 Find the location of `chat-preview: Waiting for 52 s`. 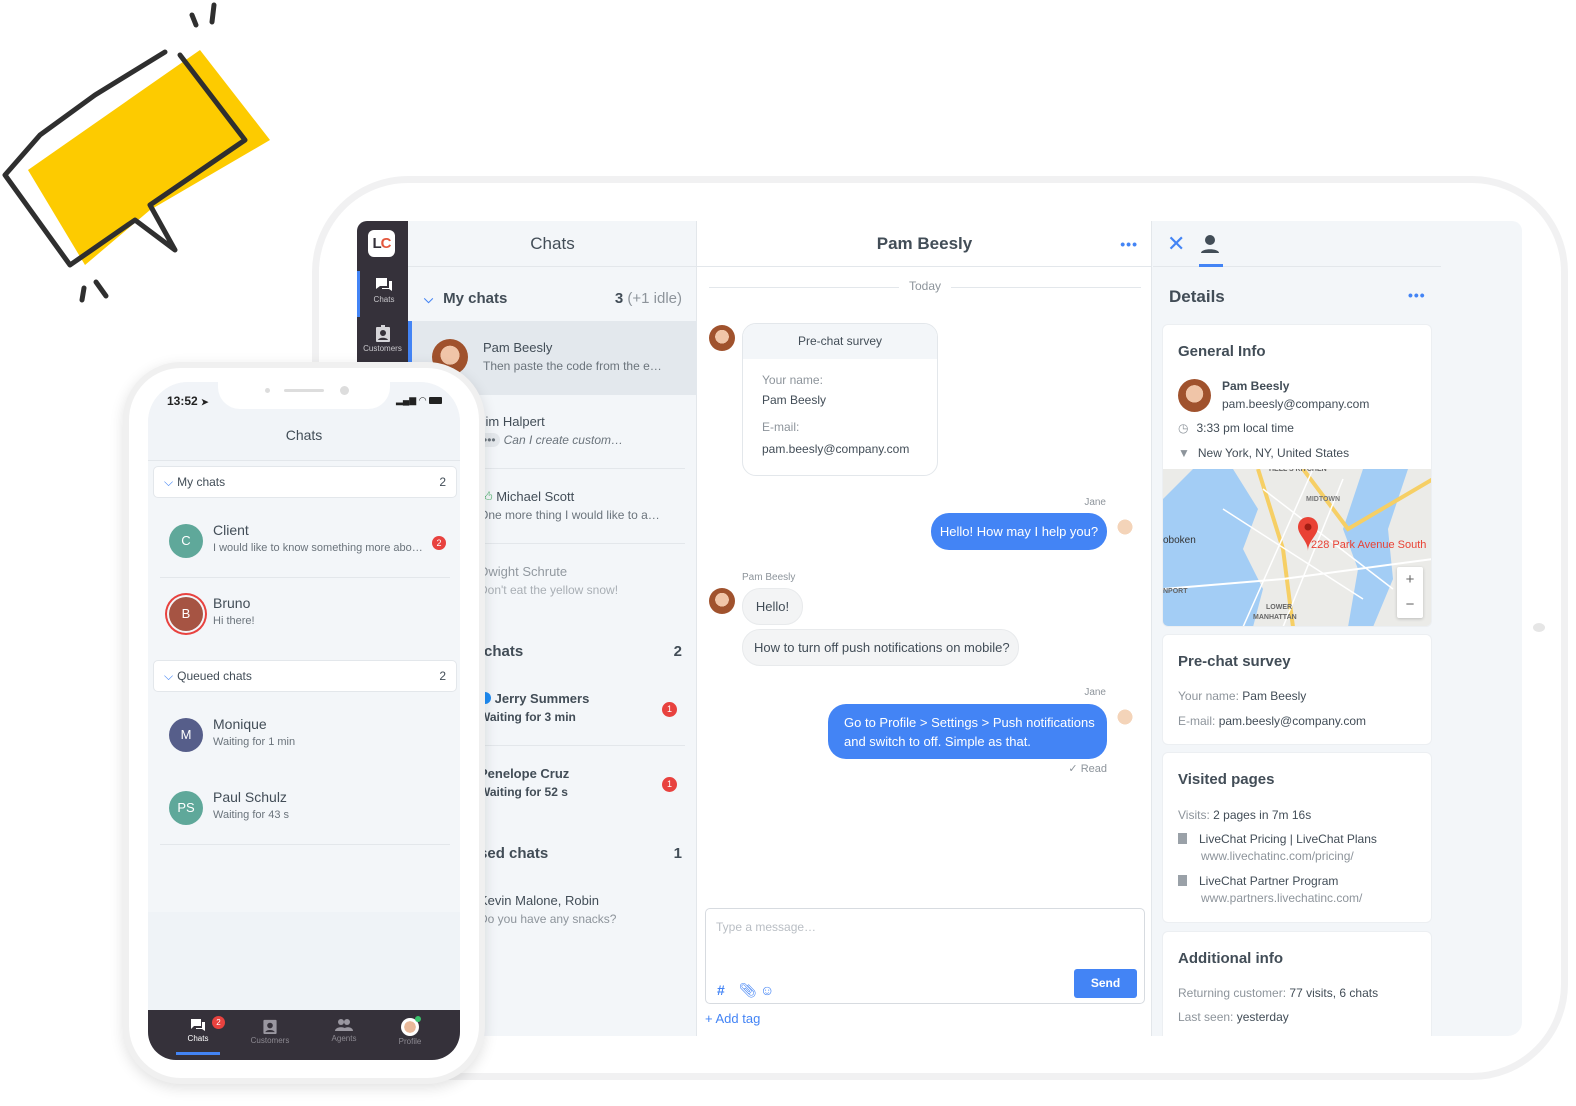

chat-preview: Waiting for 52 s is located at coordinates (523, 792).